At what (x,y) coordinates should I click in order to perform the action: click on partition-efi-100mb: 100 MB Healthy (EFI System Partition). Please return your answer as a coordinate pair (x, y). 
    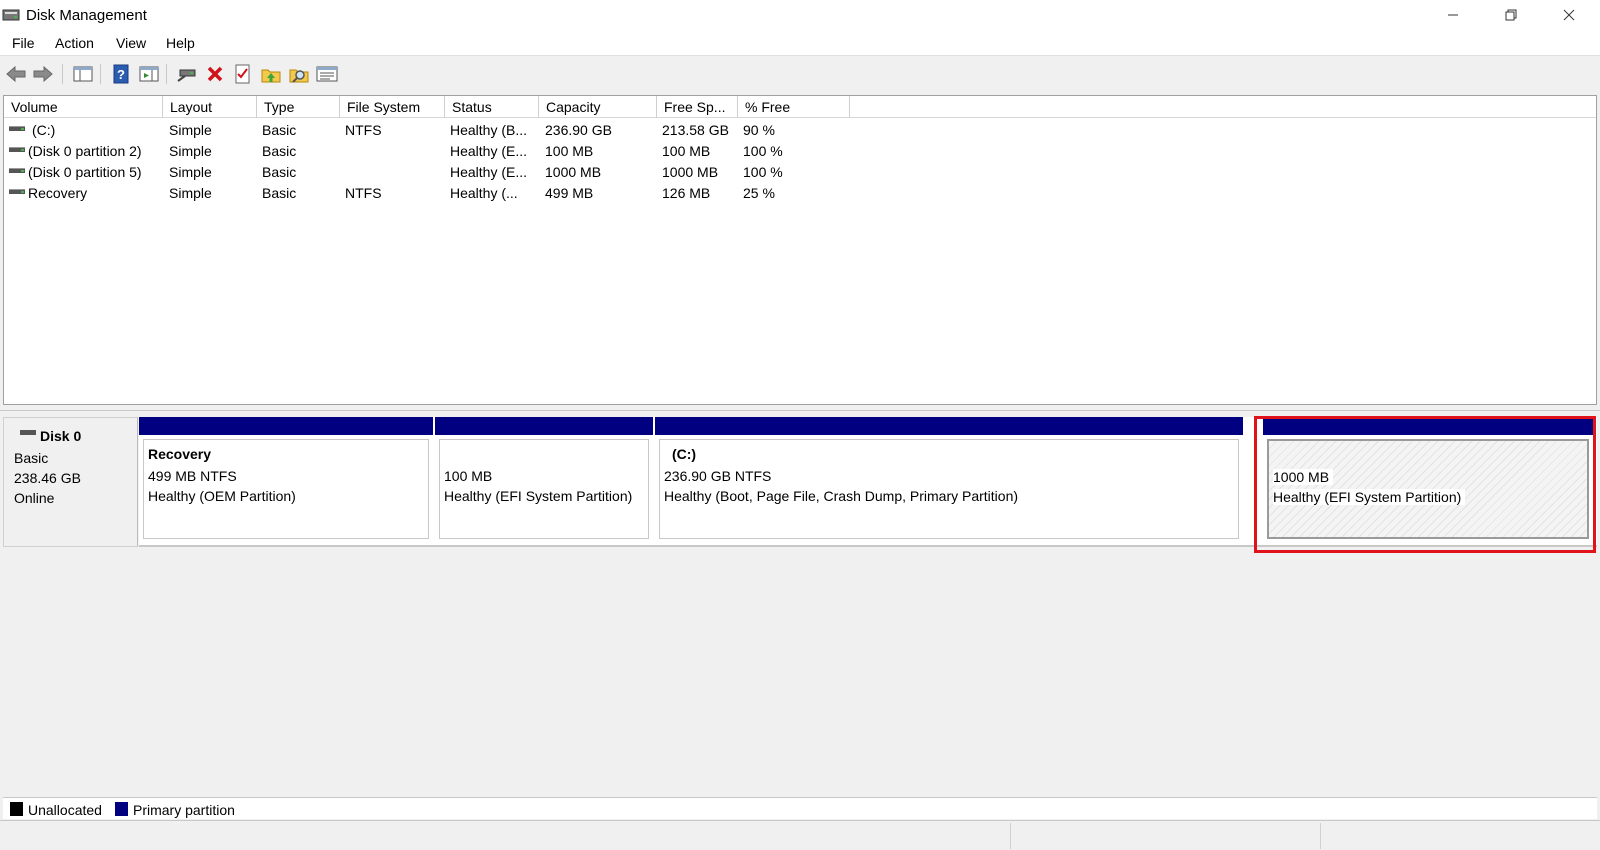
    Looking at the image, I should click on (544, 478).